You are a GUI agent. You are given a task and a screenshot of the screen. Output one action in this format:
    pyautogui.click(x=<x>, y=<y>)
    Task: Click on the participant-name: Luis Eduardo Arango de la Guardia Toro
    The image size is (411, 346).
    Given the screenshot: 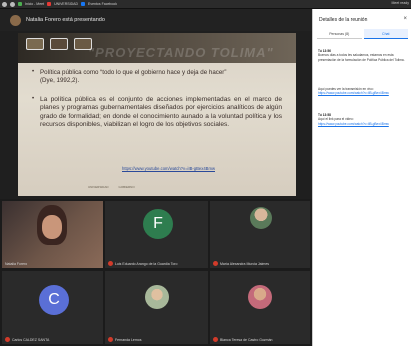 What is the action you would take?
    pyautogui.click(x=142, y=263)
    